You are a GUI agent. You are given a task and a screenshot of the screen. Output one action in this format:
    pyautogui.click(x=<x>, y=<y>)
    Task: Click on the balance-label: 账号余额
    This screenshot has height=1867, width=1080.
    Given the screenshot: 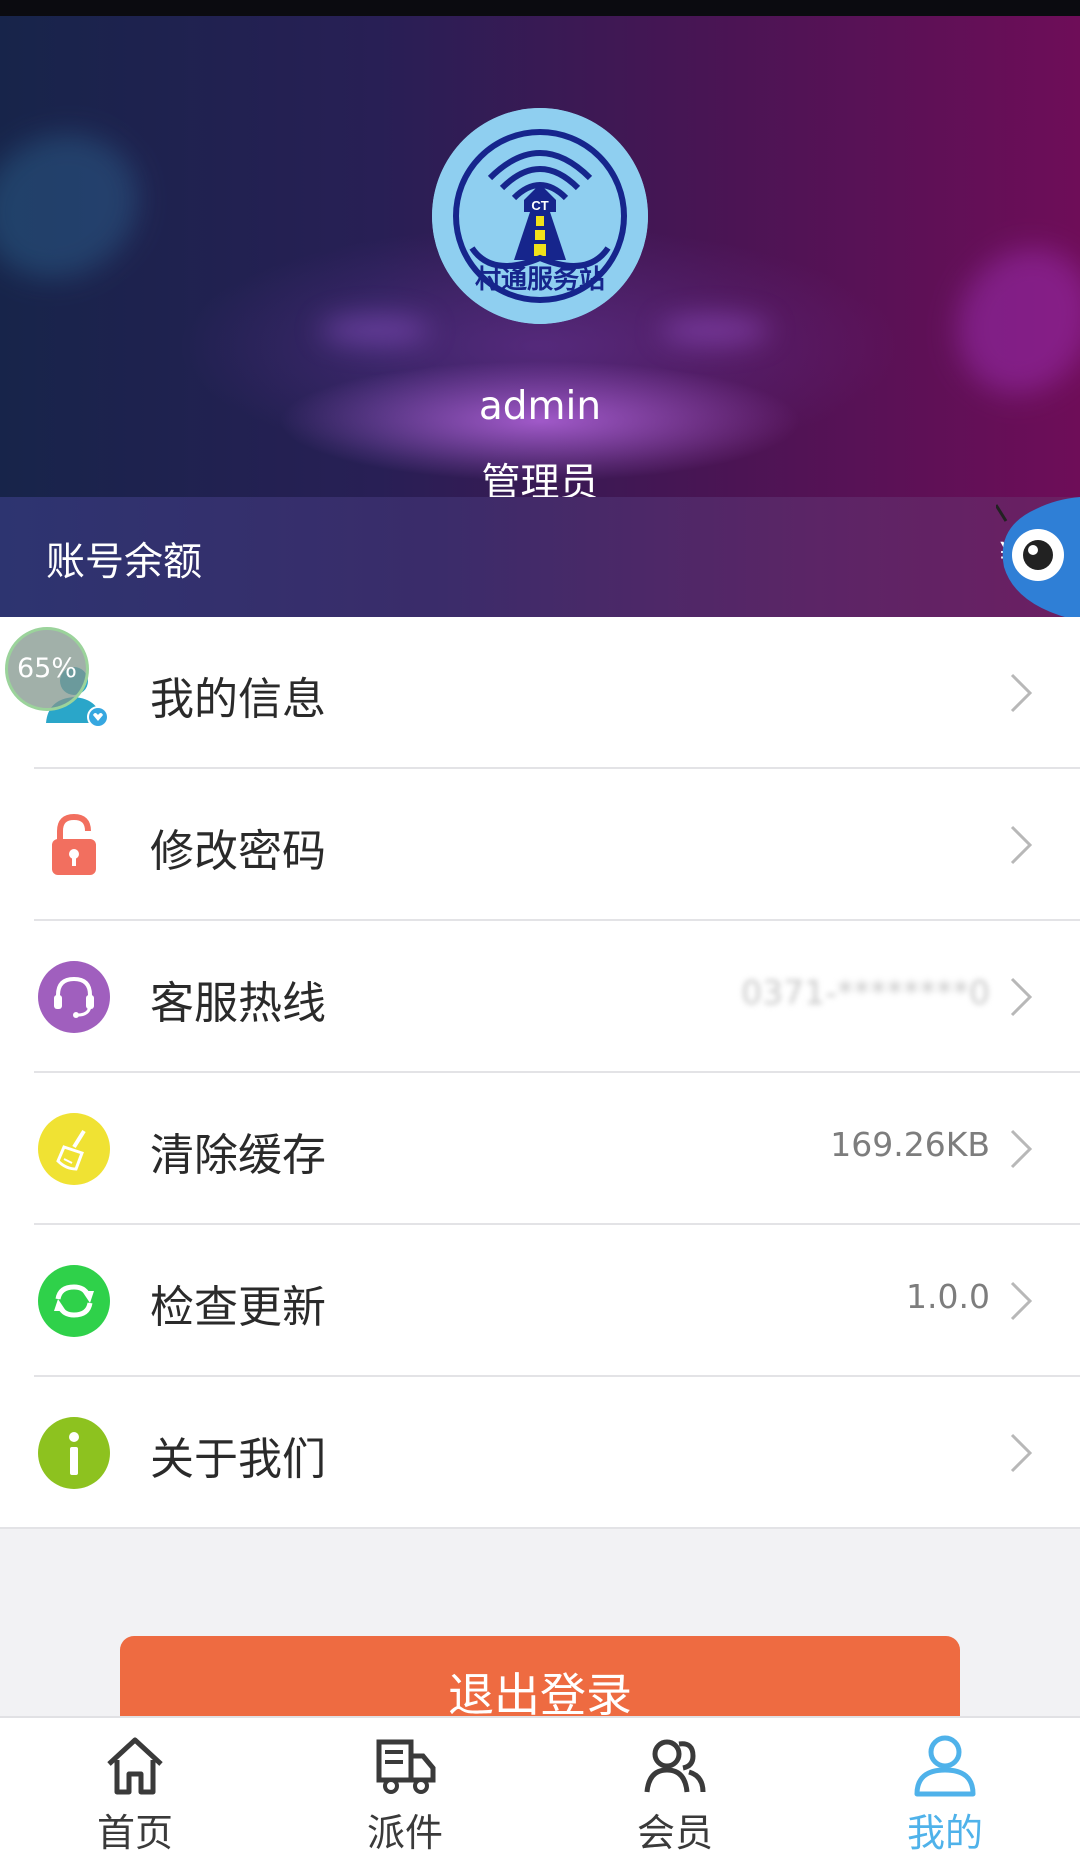 What is the action you would take?
    pyautogui.click(x=124, y=562)
    